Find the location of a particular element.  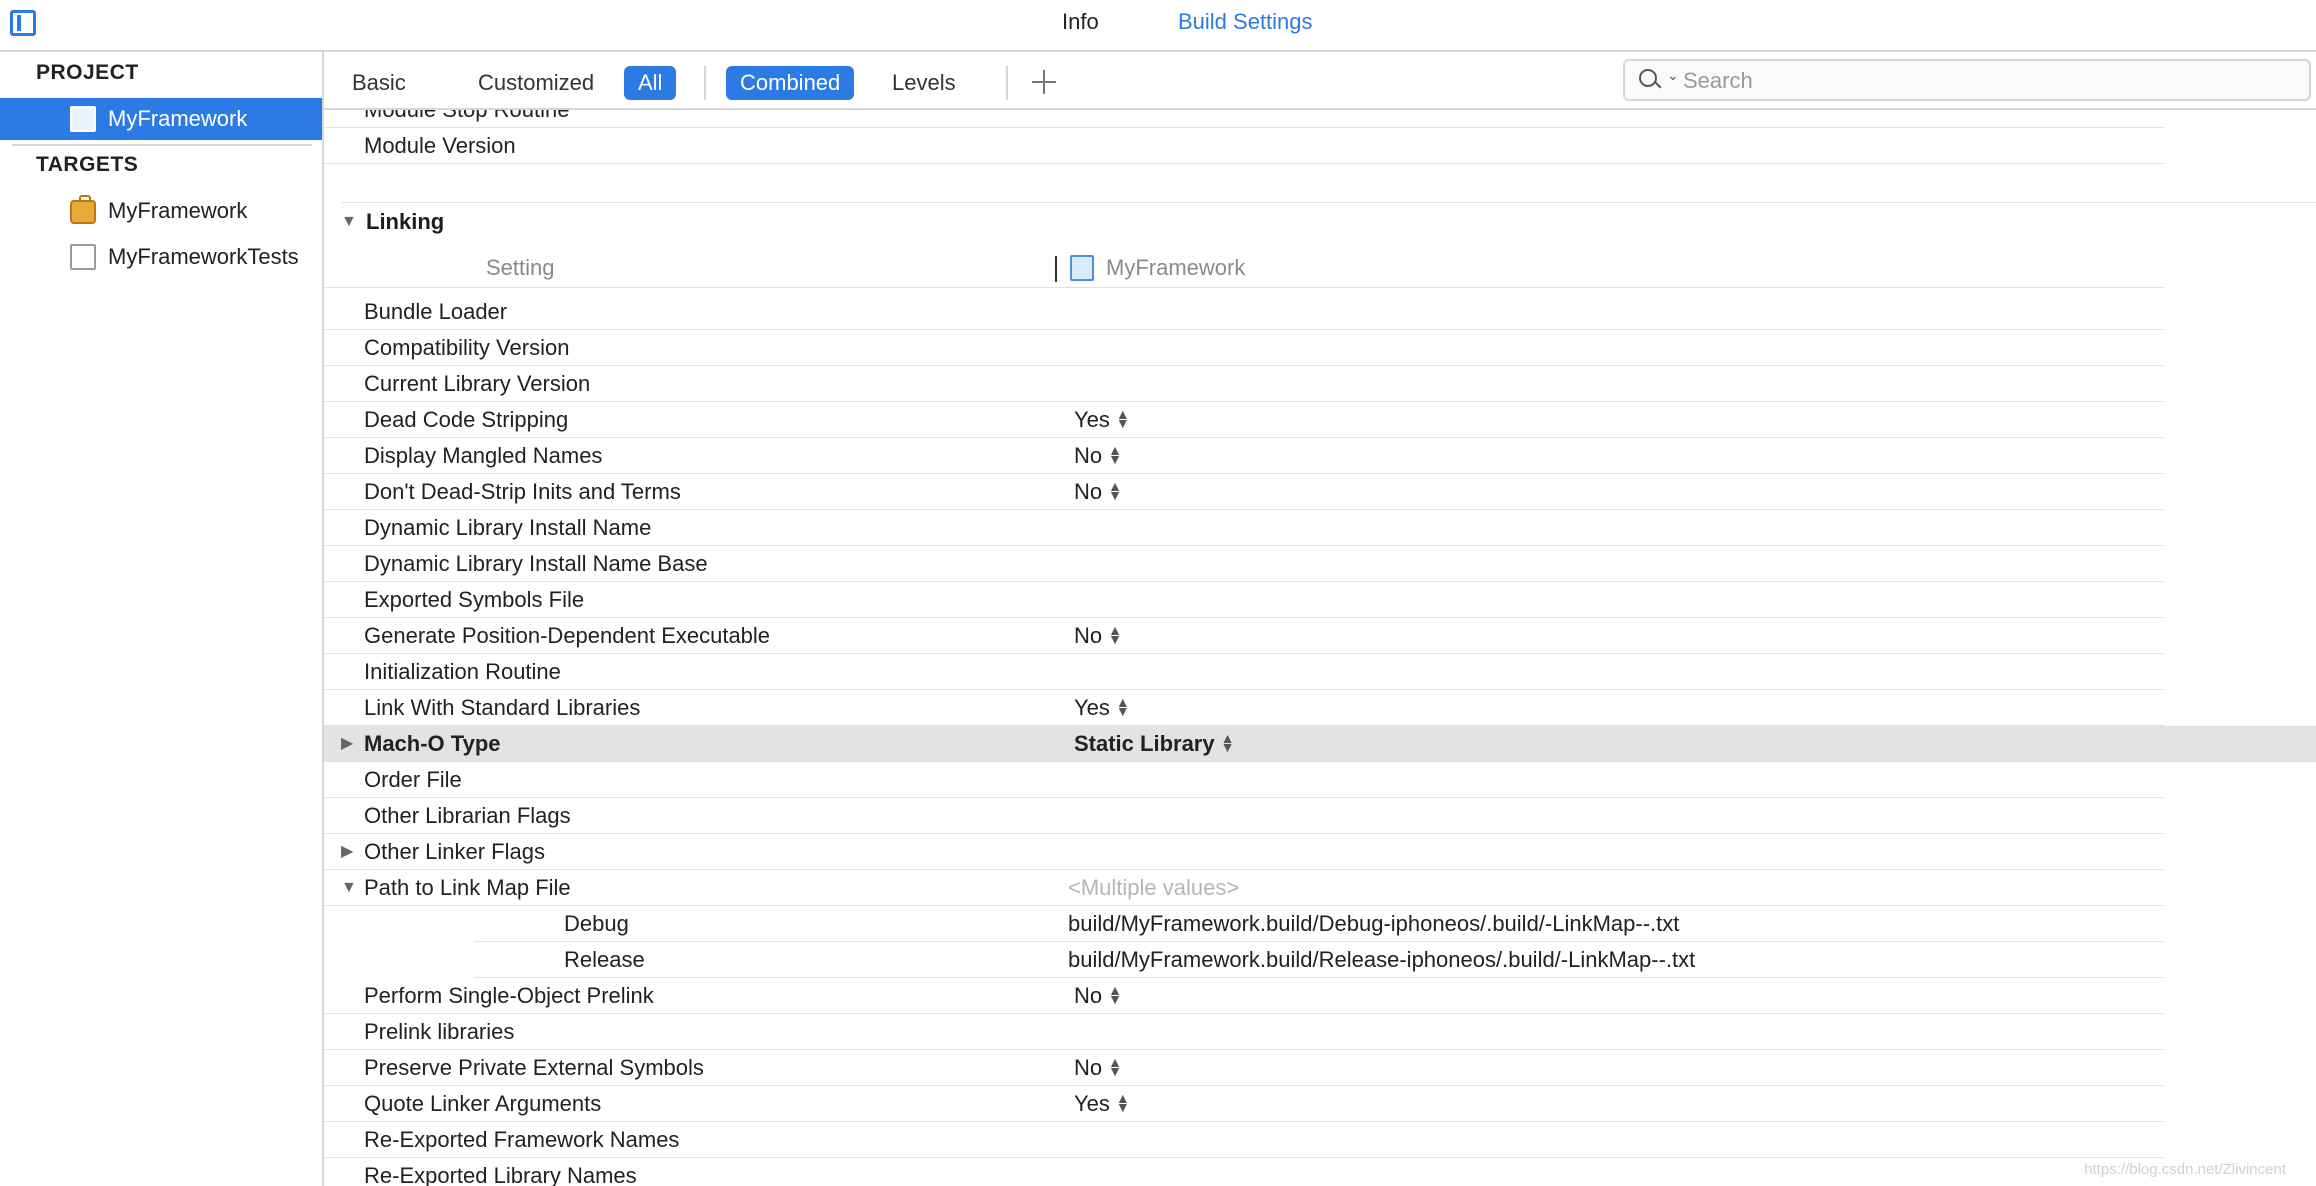

project-section-header: PROJECT is located at coordinates (87, 72).